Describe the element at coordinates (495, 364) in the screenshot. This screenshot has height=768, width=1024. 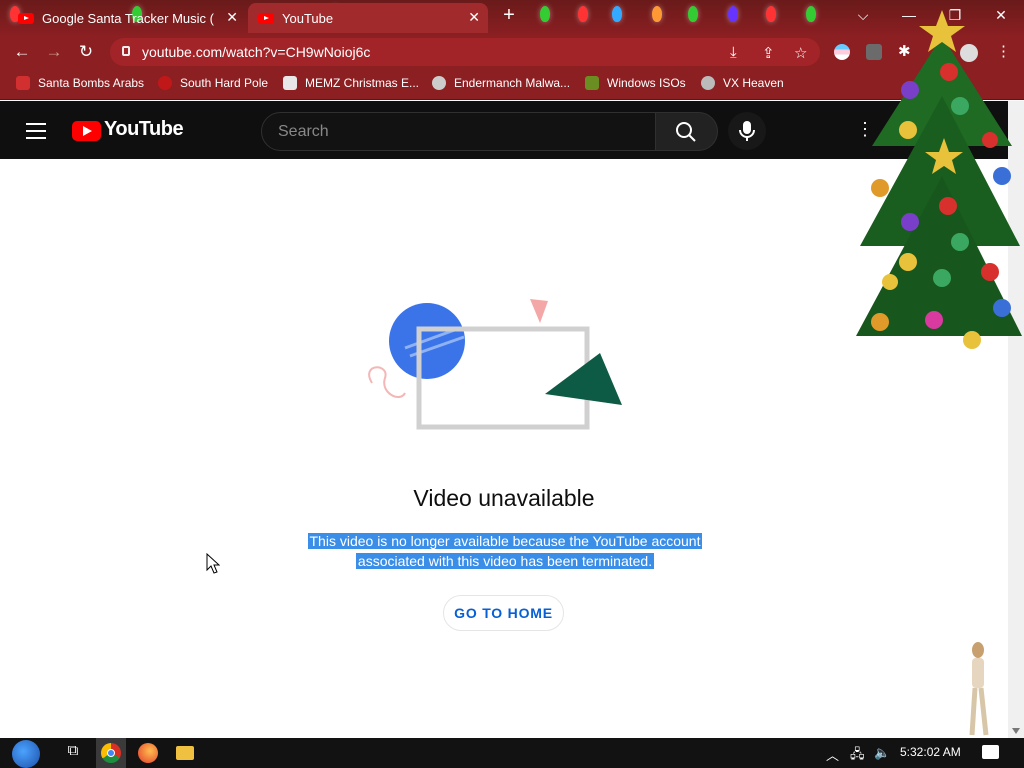
I see `unavailable-illustration` at that location.